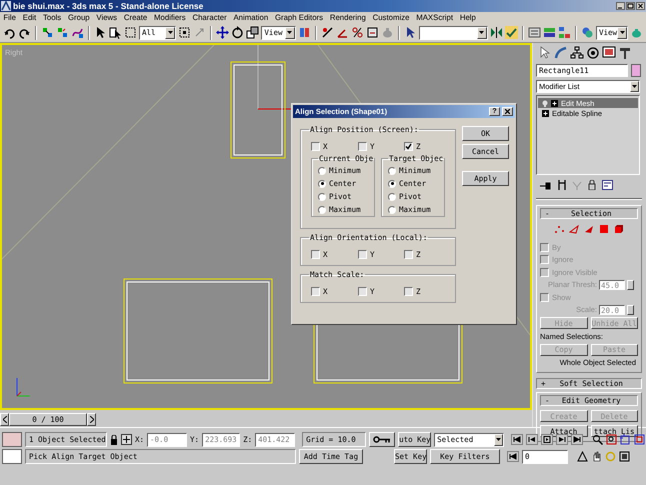 This screenshot has height=485, width=646. What do you see at coordinates (574, 229) in the screenshot?
I see `edge-icon` at bounding box center [574, 229].